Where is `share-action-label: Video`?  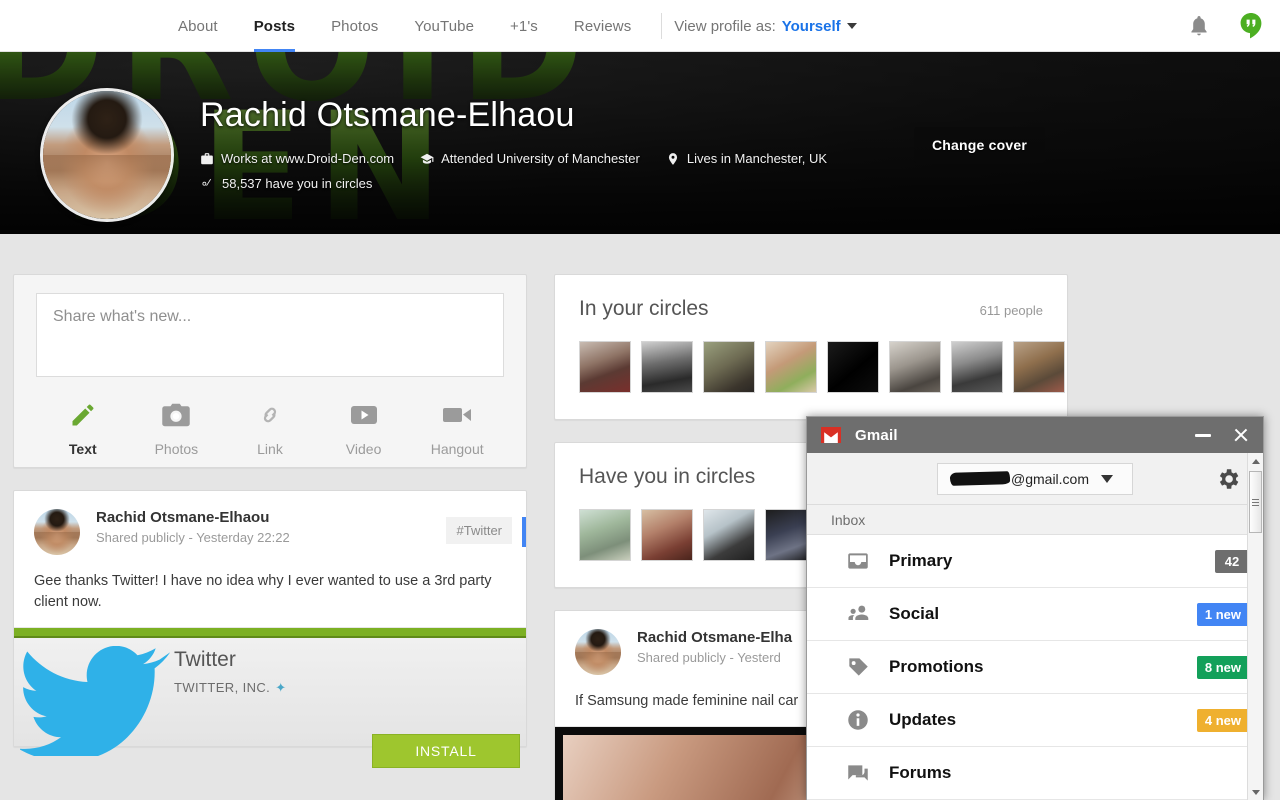 share-action-label: Video is located at coordinates (363, 449).